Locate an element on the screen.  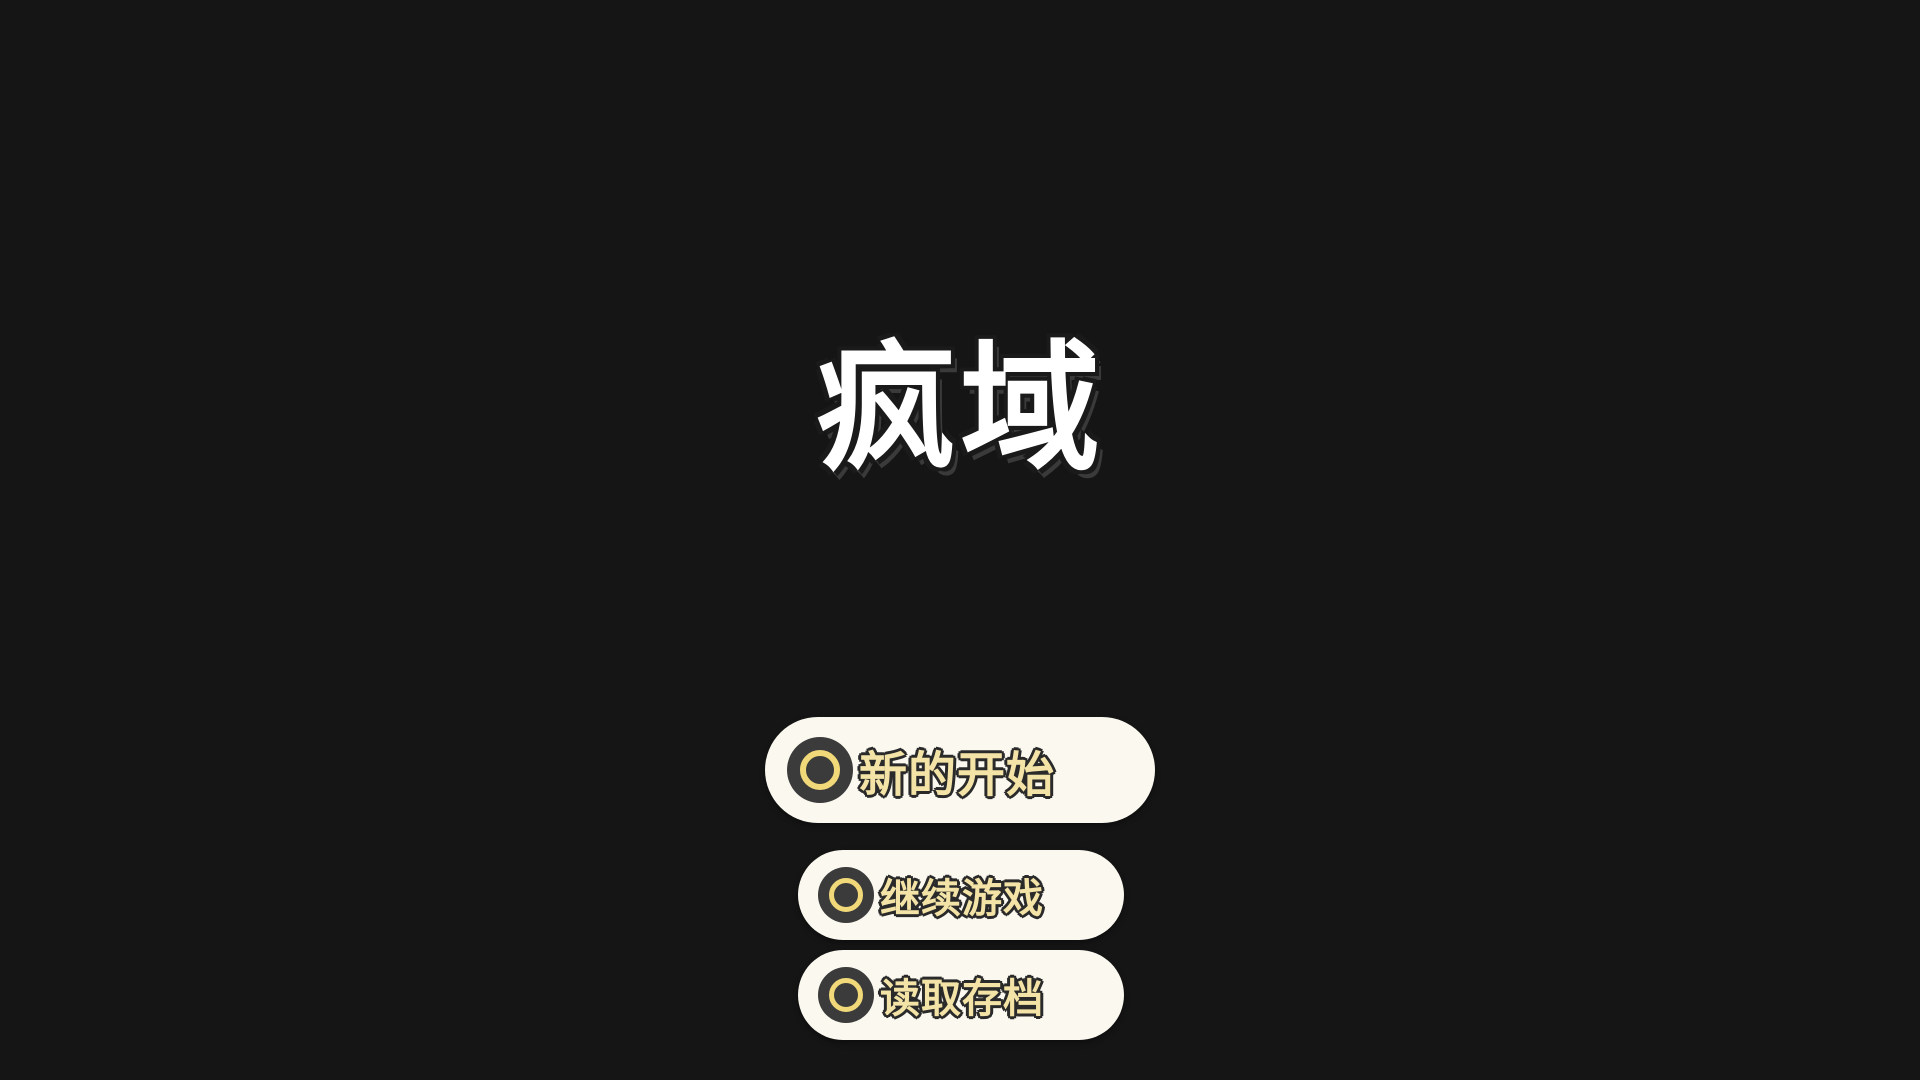
game-title: 疯域 is located at coordinates (959, 409).